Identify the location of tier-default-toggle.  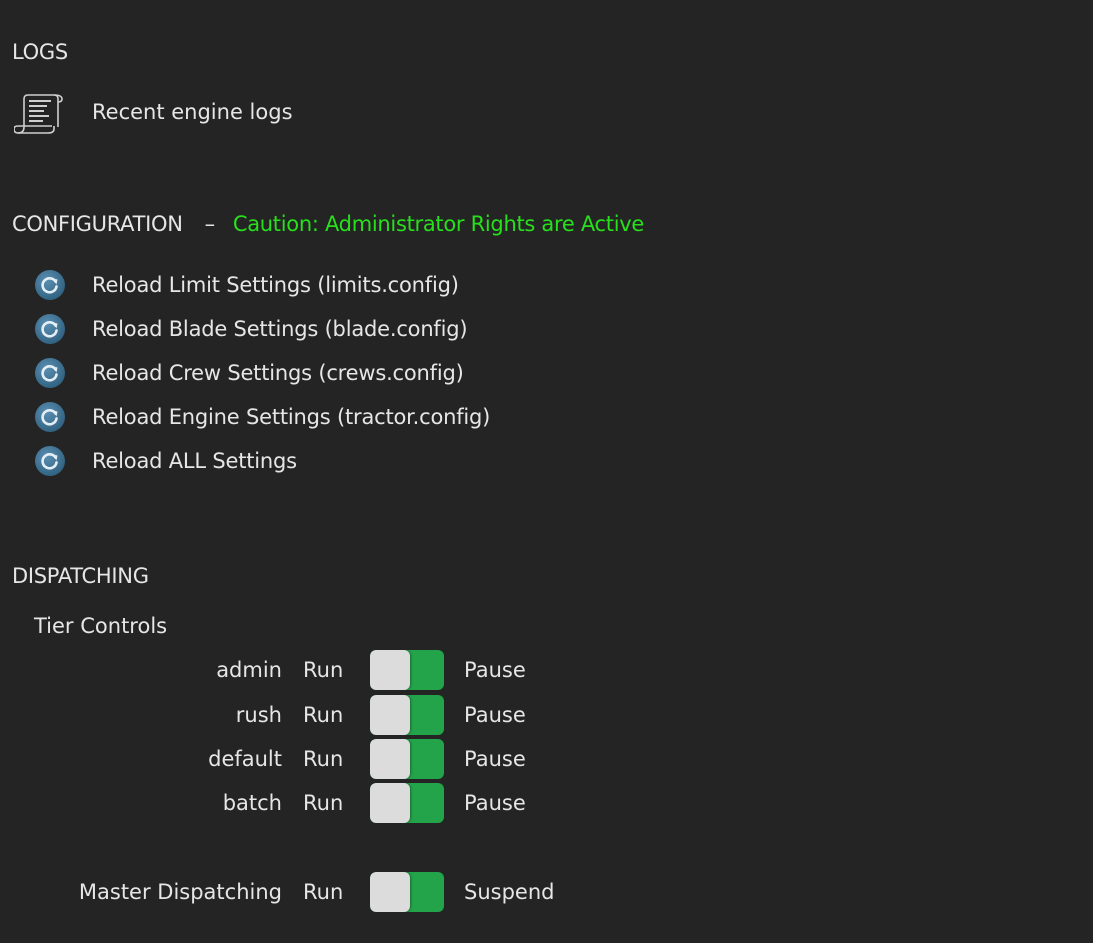
(407, 759).